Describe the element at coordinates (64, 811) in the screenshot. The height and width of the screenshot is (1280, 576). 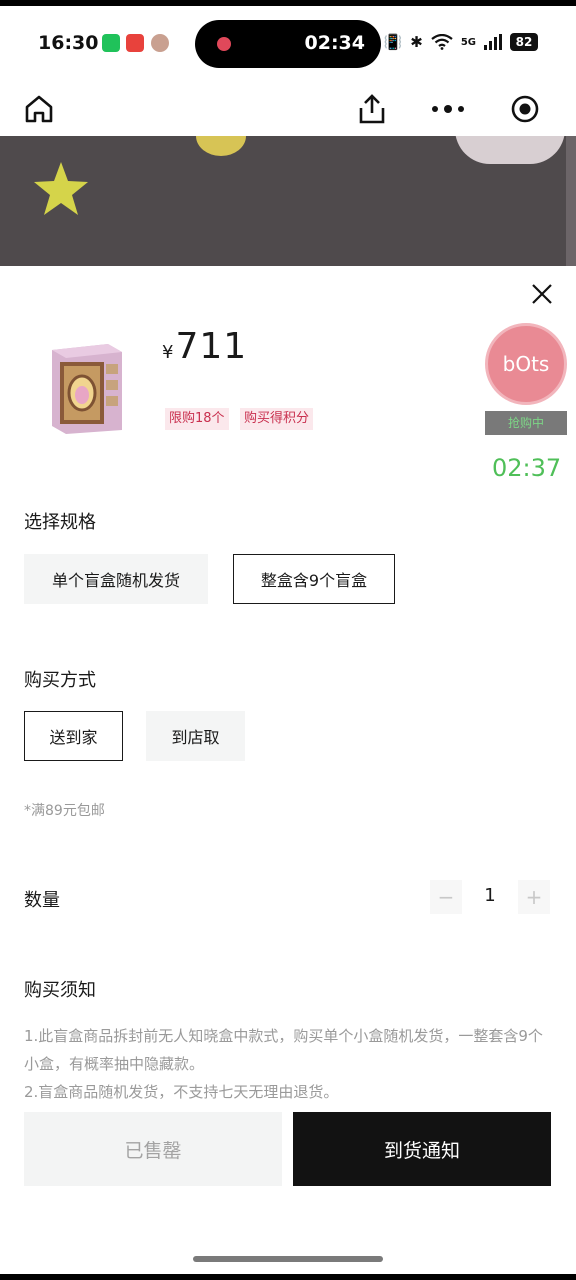
I see `shipping-note: *满89元包邮` at that location.